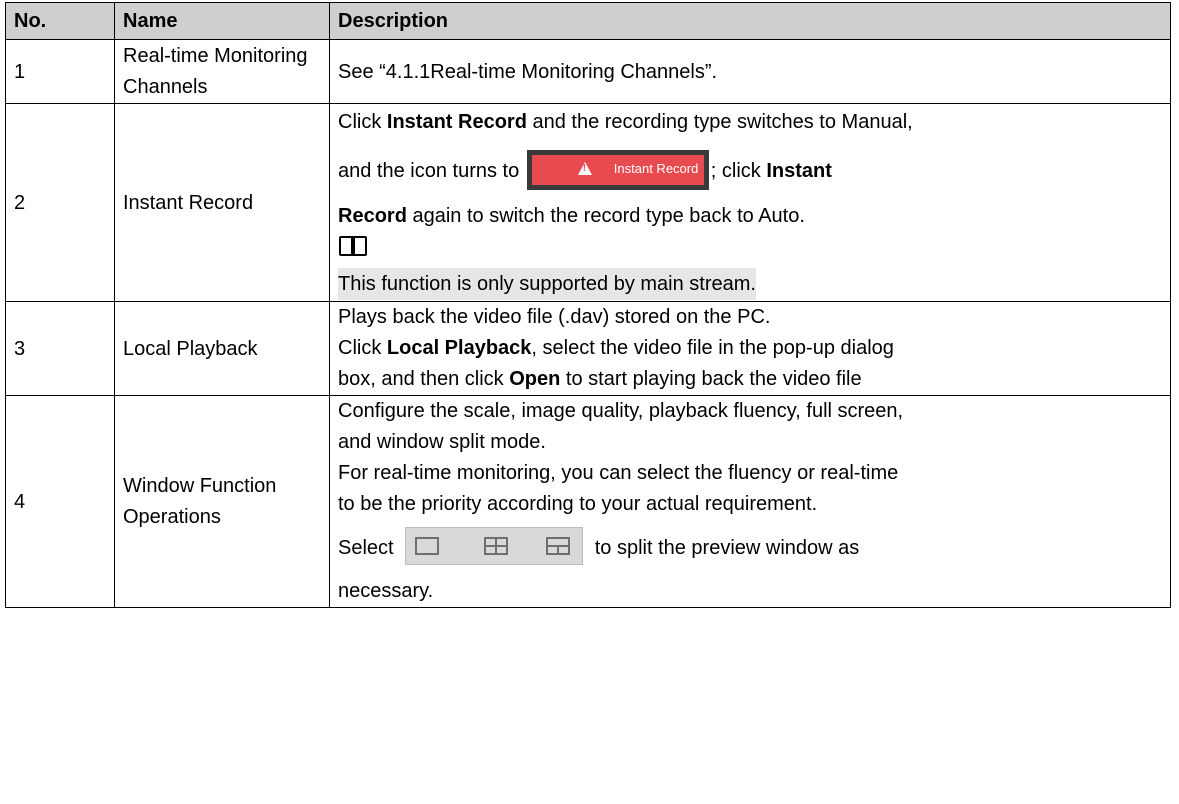 Image resolution: width=1179 pixels, height=804 pixels. I want to click on text: and the icon turns to, so click(431, 171).